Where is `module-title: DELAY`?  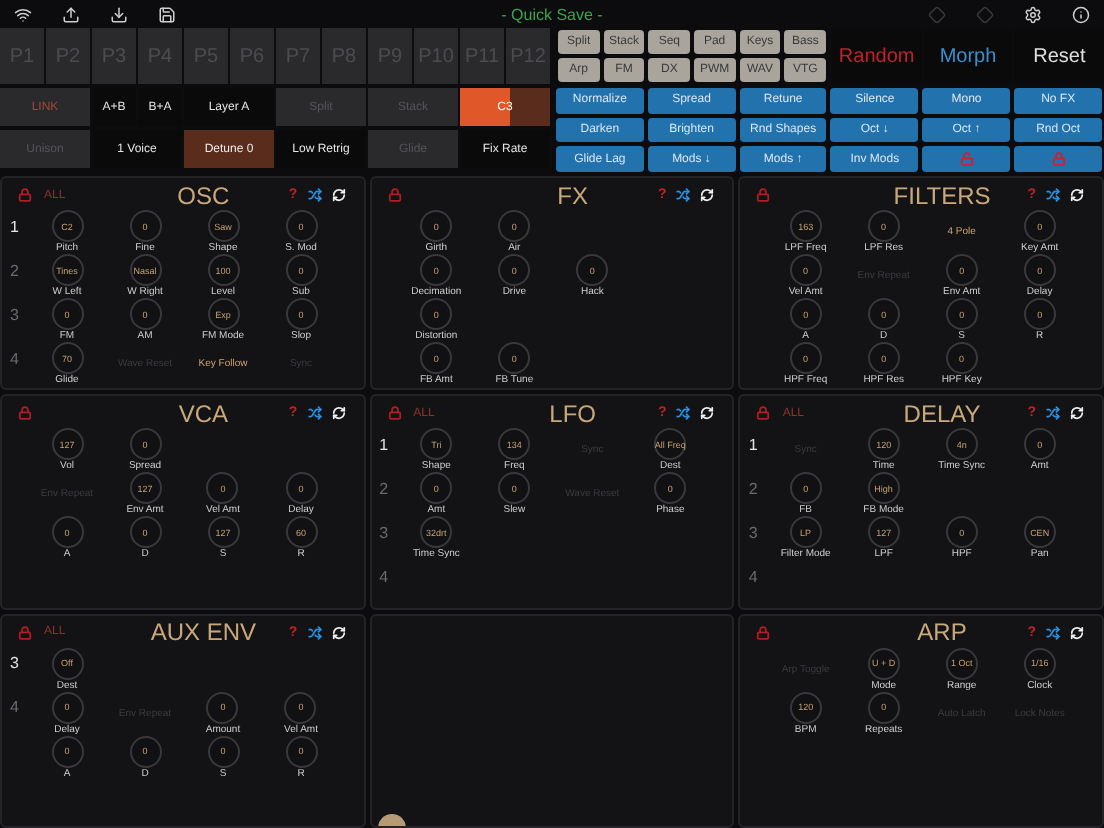
module-title: DELAY is located at coordinates (942, 413).